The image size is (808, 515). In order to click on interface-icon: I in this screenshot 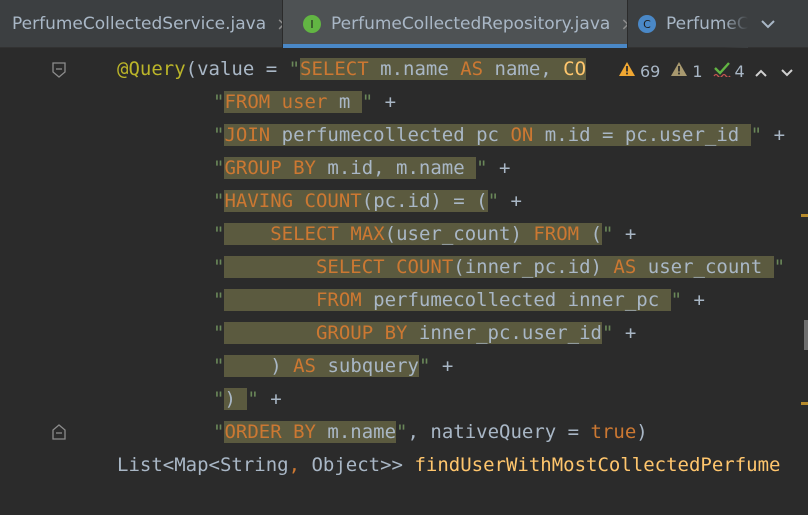, I will do `click(312, 24)`.